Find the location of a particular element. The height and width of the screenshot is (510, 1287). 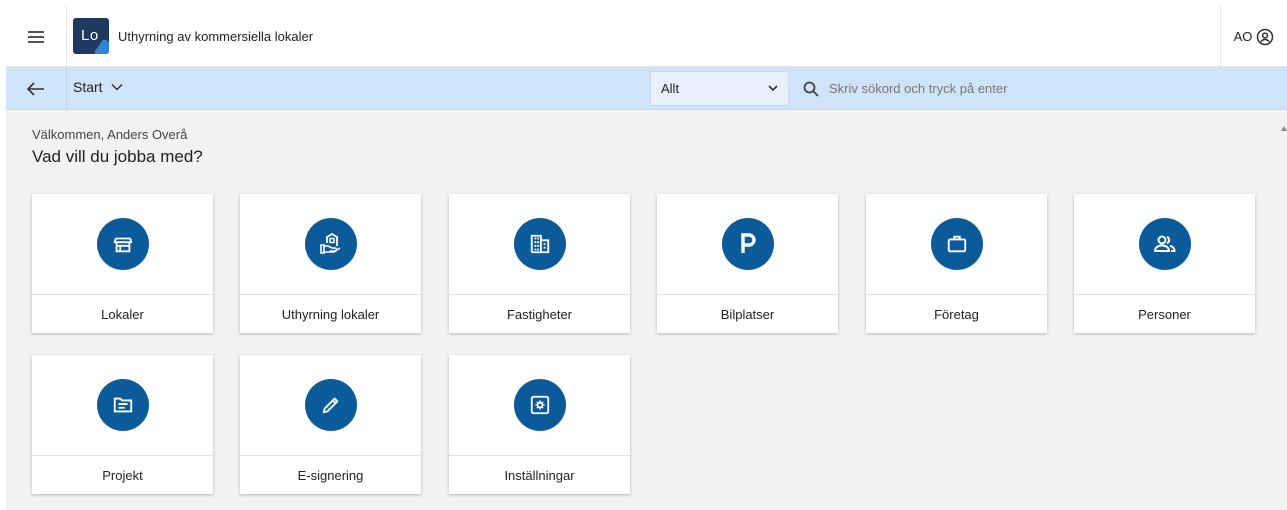

menu-button is located at coordinates (36, 36).